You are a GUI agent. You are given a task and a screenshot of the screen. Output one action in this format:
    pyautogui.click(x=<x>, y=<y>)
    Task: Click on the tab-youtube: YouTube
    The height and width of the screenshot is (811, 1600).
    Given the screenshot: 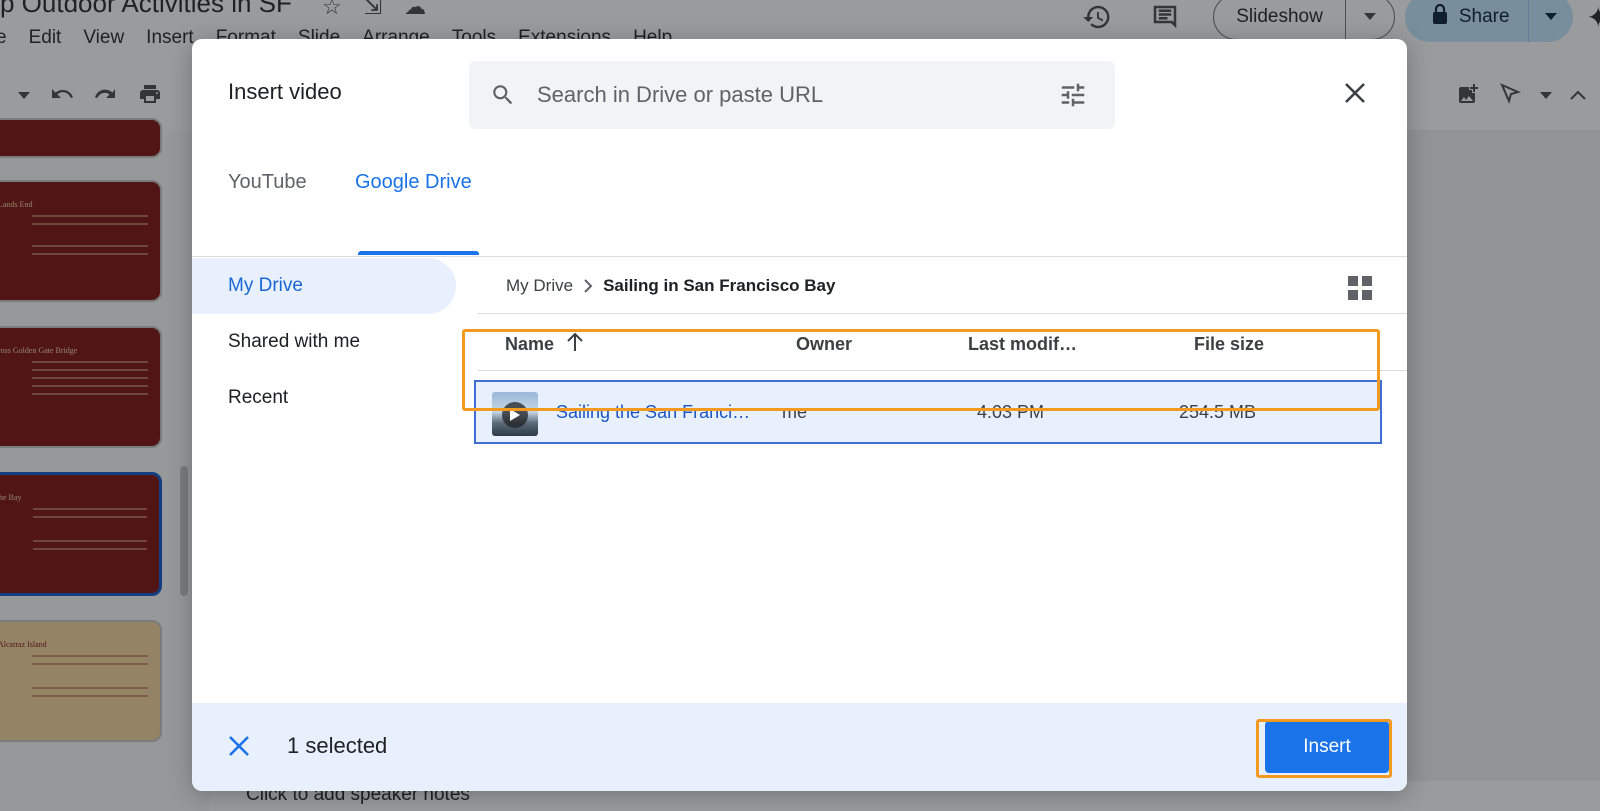 What is the action you would take?
    pyautogui.click(x=267, y=182)
    